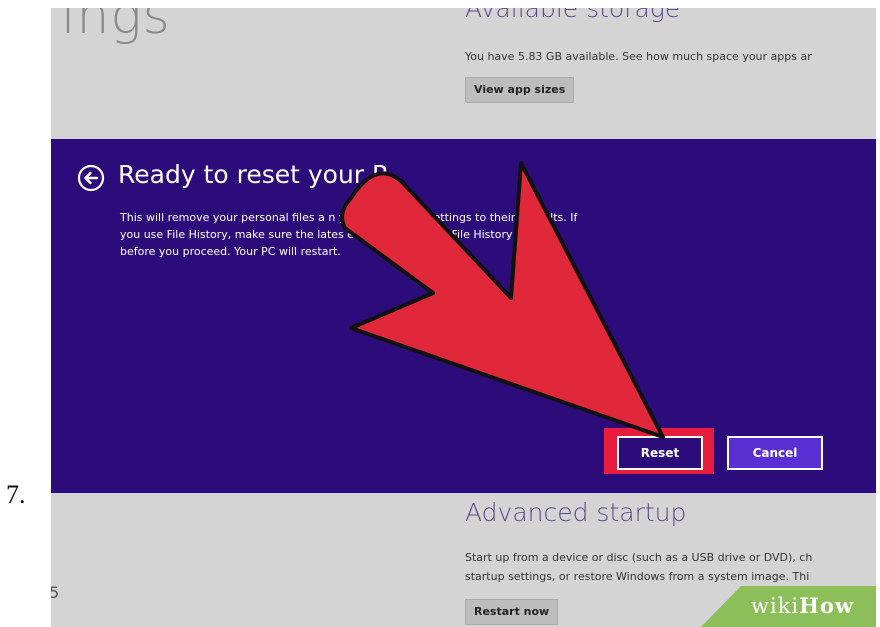 The image size is (880, 627). I want to click on restart-now-button: Restart now, so click(512, 612).